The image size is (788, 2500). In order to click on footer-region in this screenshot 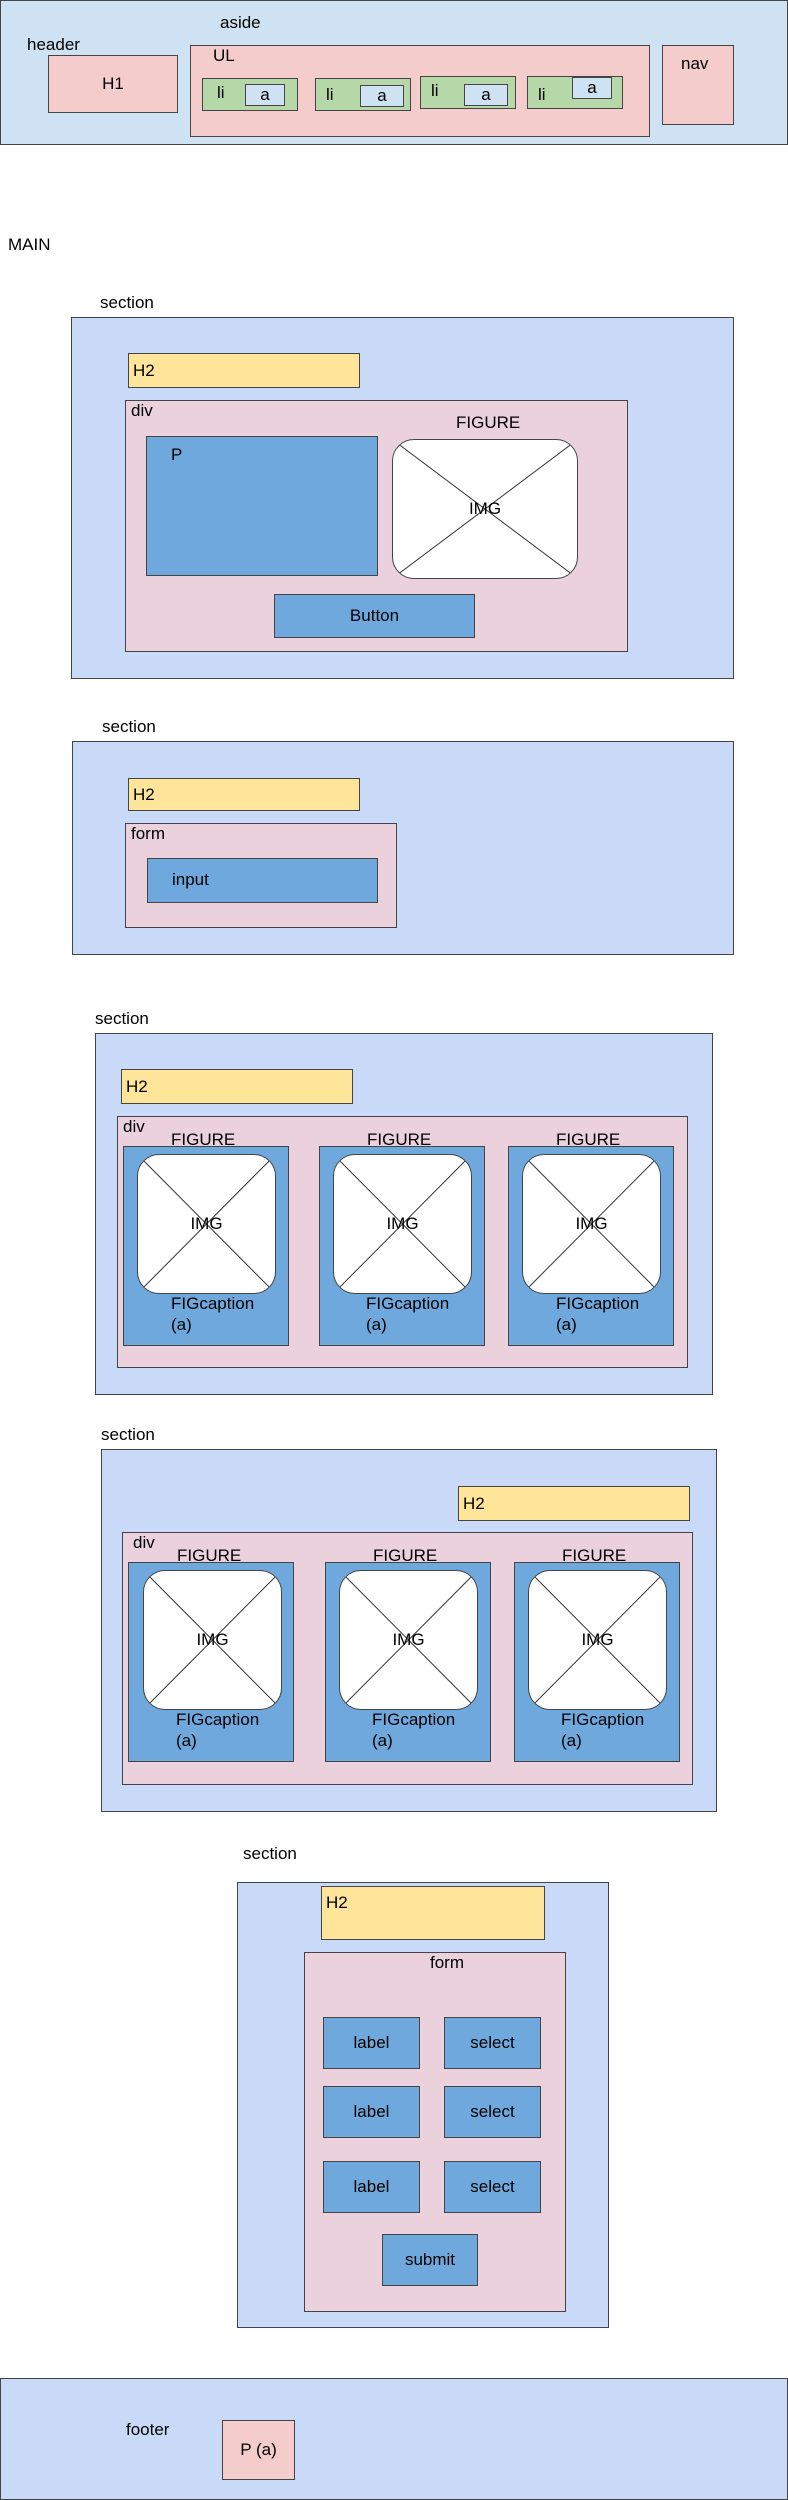, I will do `click(394, 2439)`.